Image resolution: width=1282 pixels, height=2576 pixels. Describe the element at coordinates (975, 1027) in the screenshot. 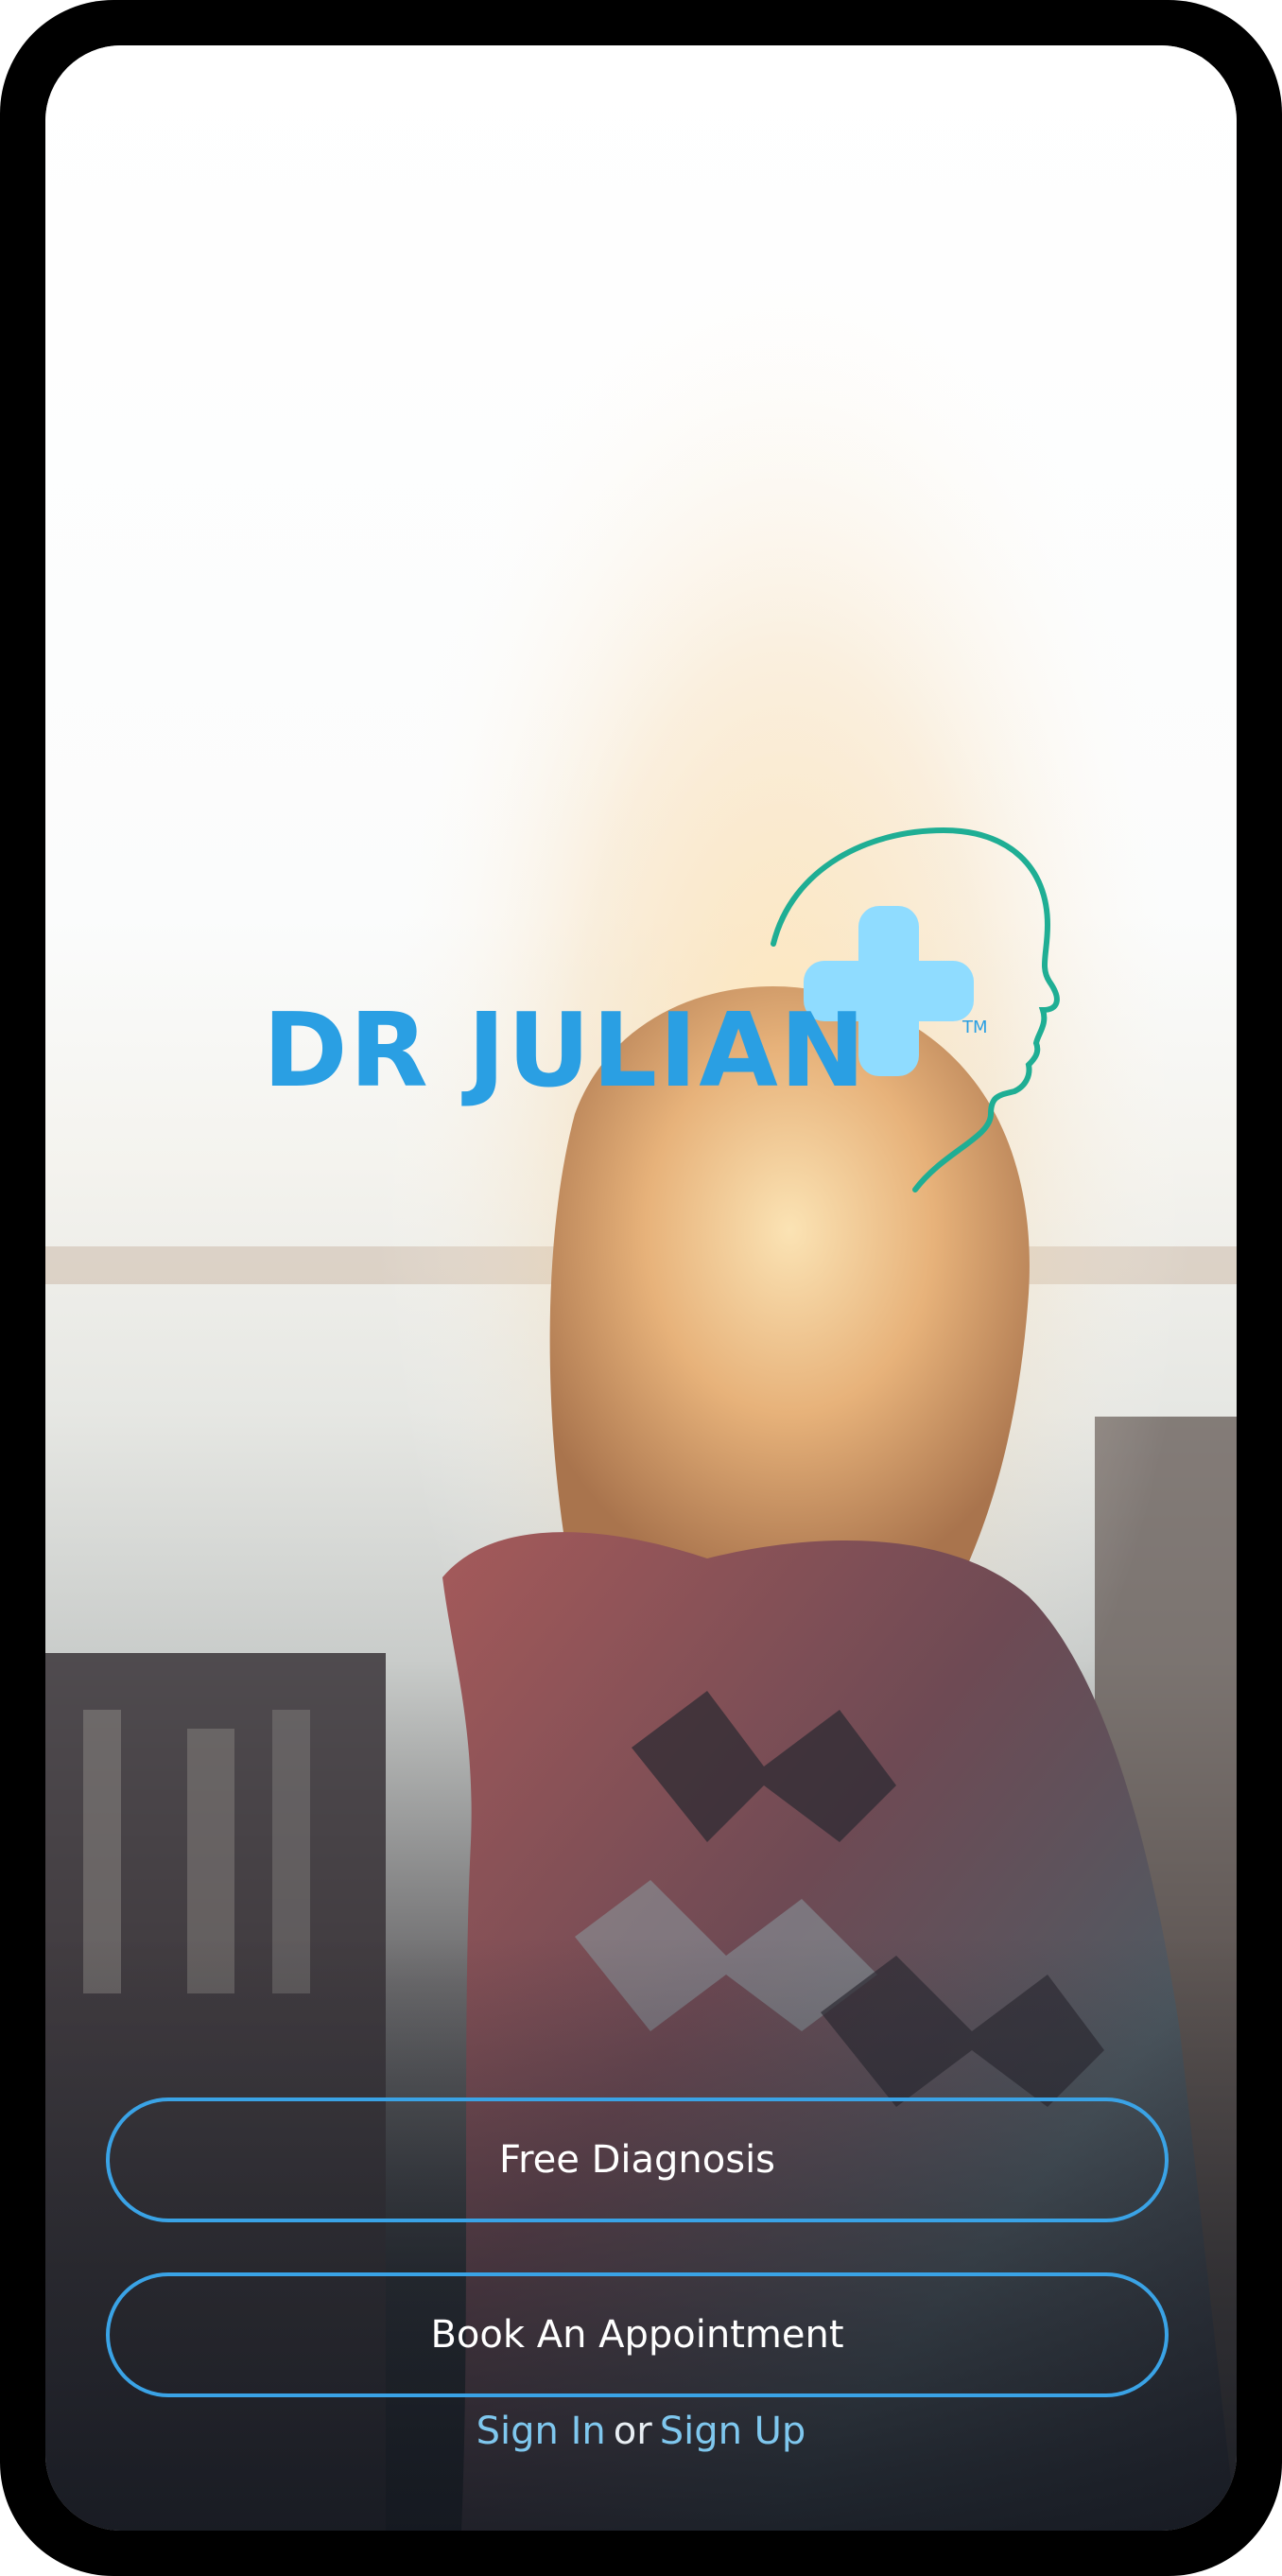

I see `trademark-symbol: TM` at that location.